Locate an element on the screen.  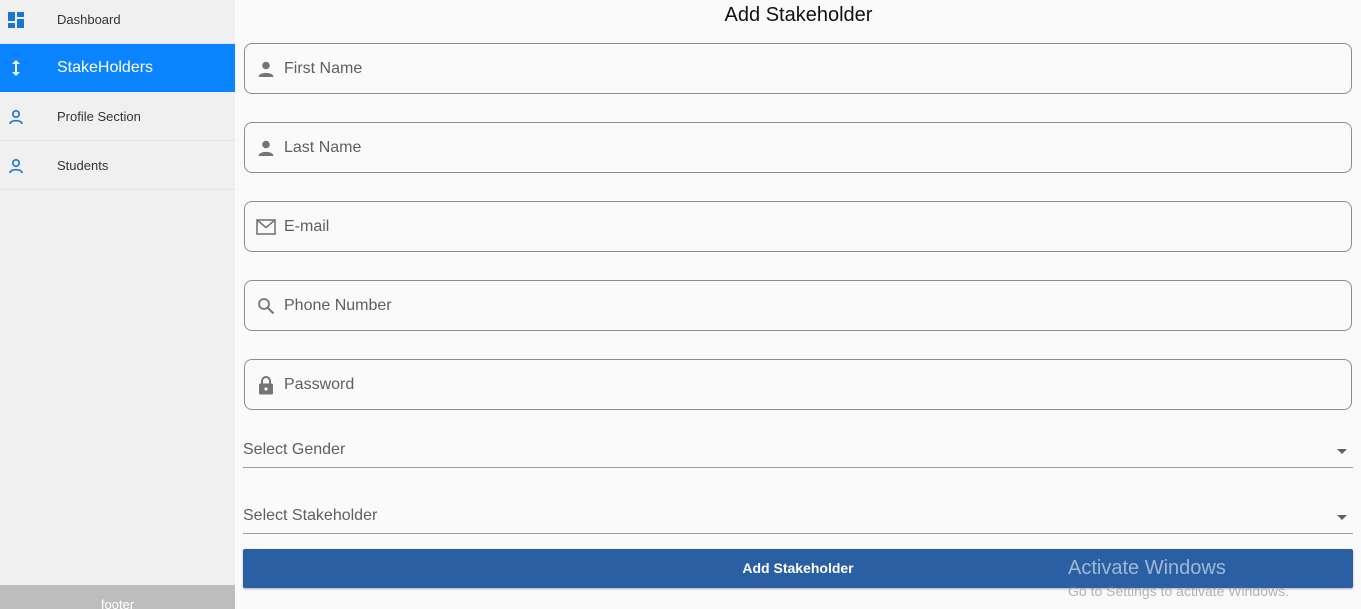
select-gender-dropdown: Select Gender is located at coordinates (798, 453).